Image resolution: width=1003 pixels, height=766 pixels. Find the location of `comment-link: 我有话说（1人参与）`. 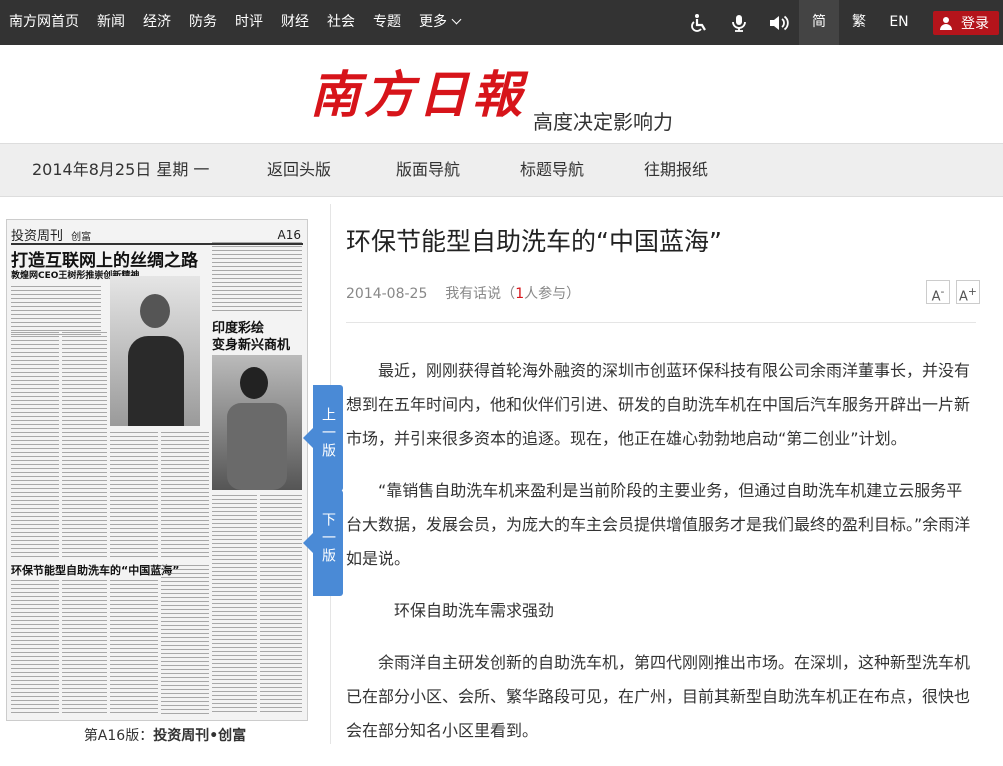

comment-link: 我有话说（1人参与） is located at coordinates (512, 294).